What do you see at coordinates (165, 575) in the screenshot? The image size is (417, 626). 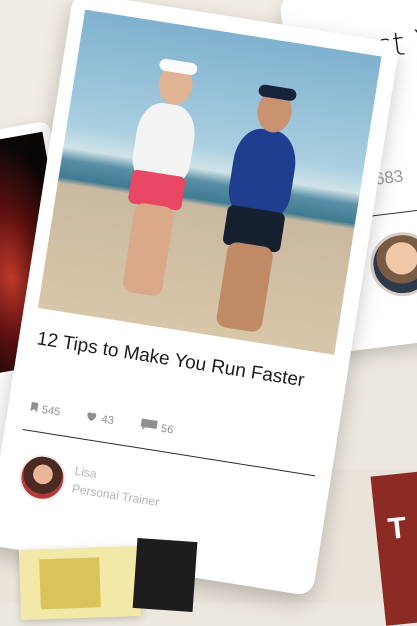 I see `dark-card` at bounding box center [165, 575].